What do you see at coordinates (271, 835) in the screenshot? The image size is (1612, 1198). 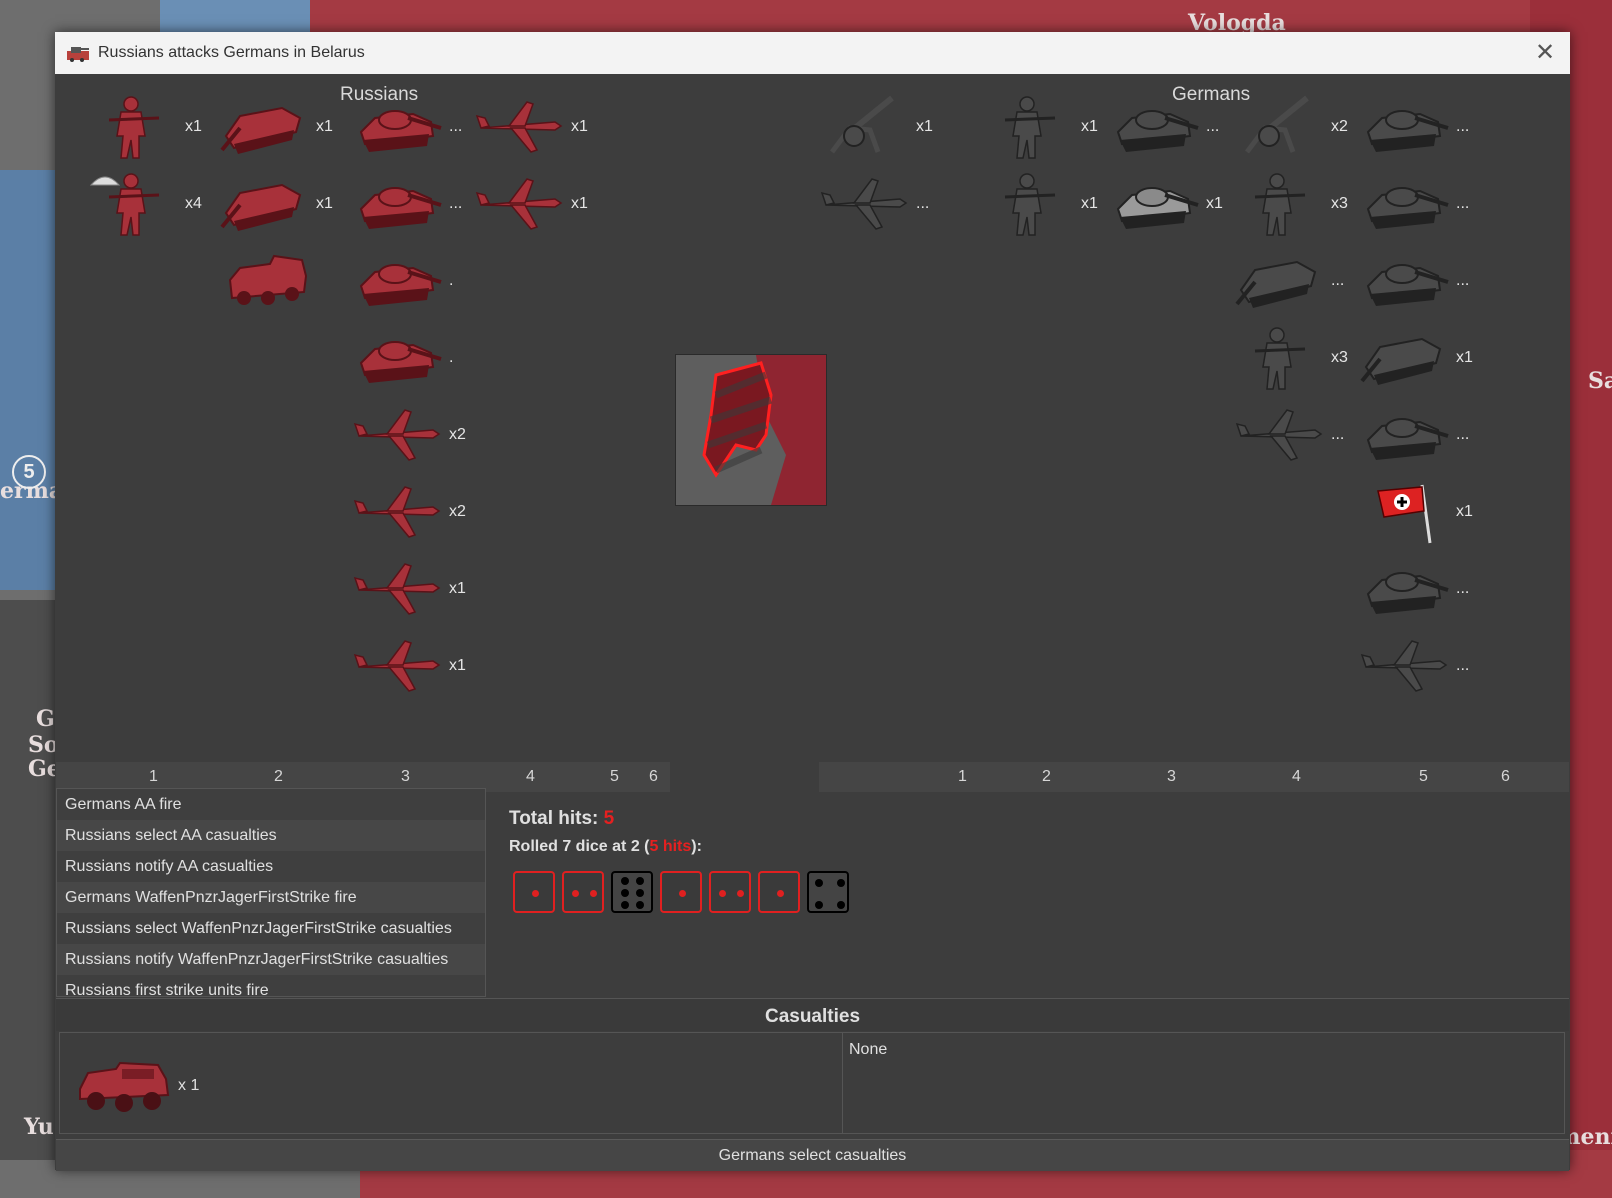 I see `step-item: Russians select AA casualties` at bounding box center [271, 835].